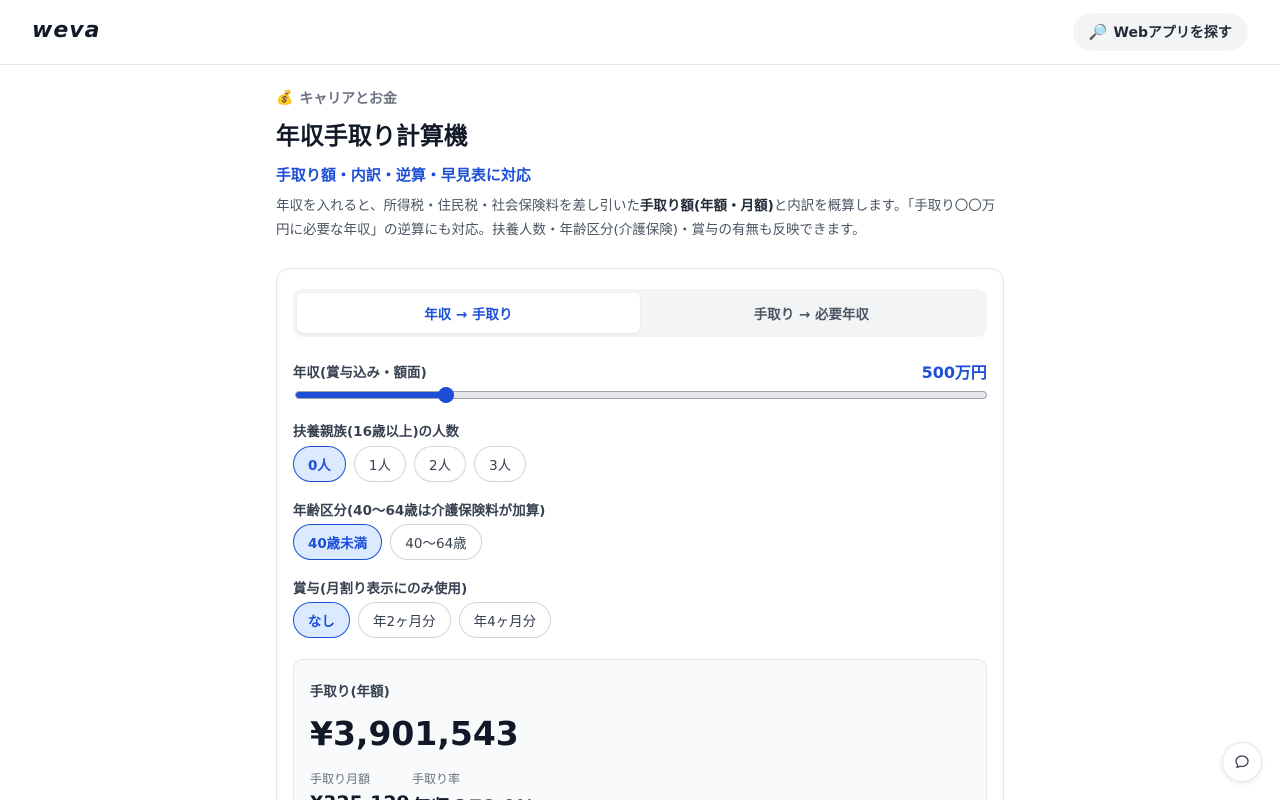  What do you see at coordinates (954, 372) in the screenshot?
I see `income-slider-value: 500万円` at bounding box center [954, 372].